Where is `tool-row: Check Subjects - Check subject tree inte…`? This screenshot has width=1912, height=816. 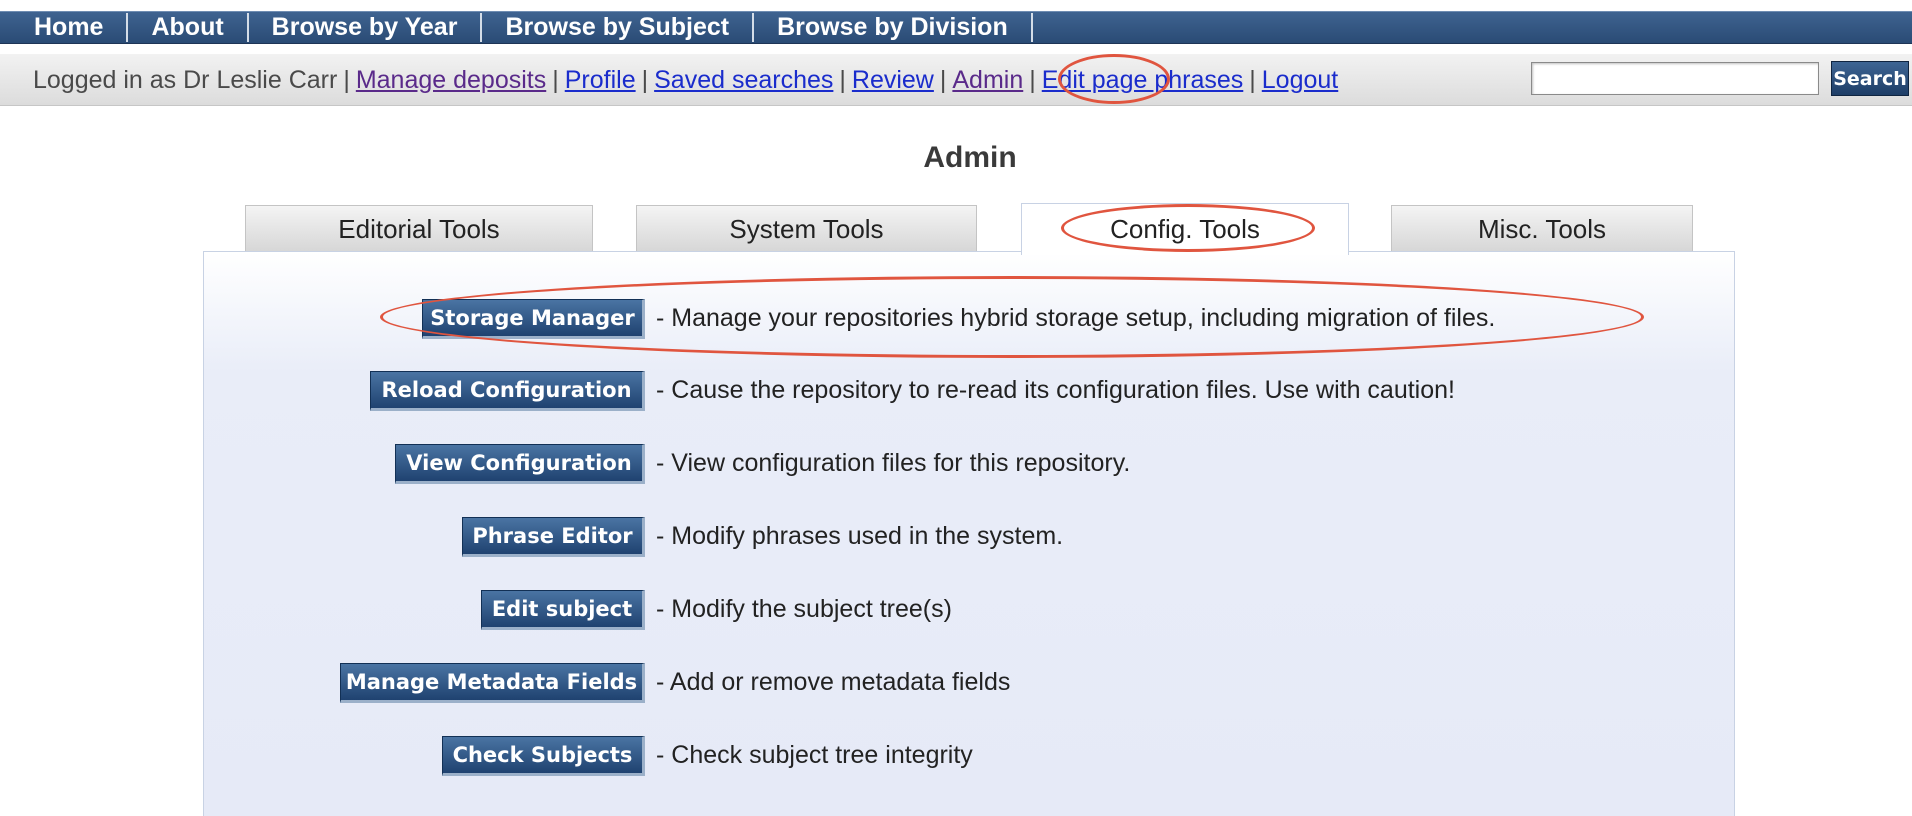 tool-row: Check Subjects - Check subject tree inte… is located at coordinates (956, 756).